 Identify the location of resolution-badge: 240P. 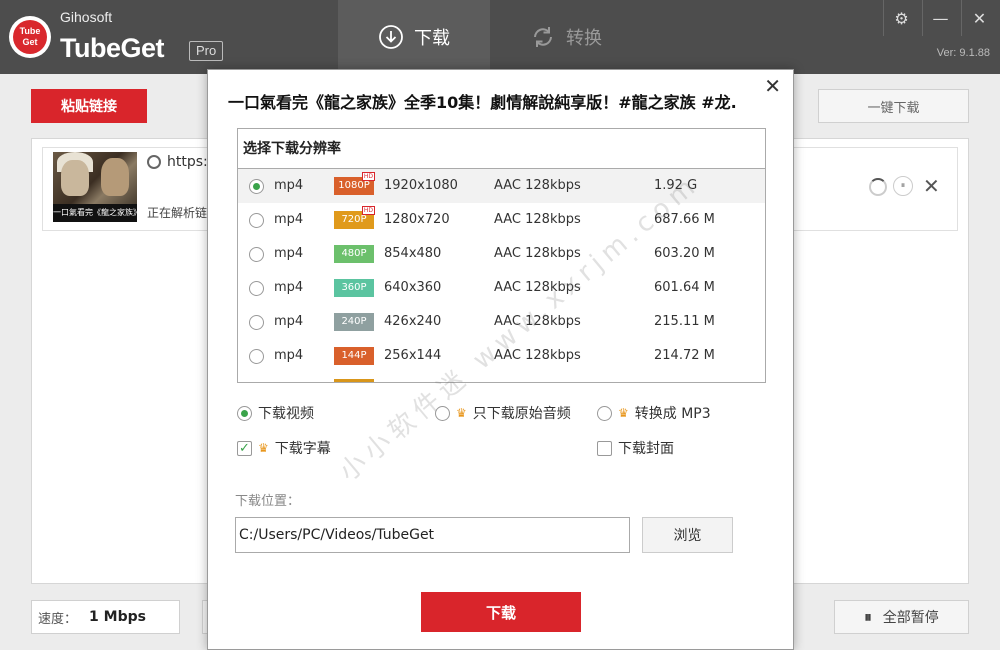
(354, 322).